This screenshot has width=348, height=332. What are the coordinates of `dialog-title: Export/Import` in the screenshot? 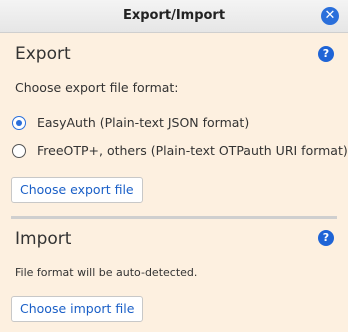 It's located at (174, 15).